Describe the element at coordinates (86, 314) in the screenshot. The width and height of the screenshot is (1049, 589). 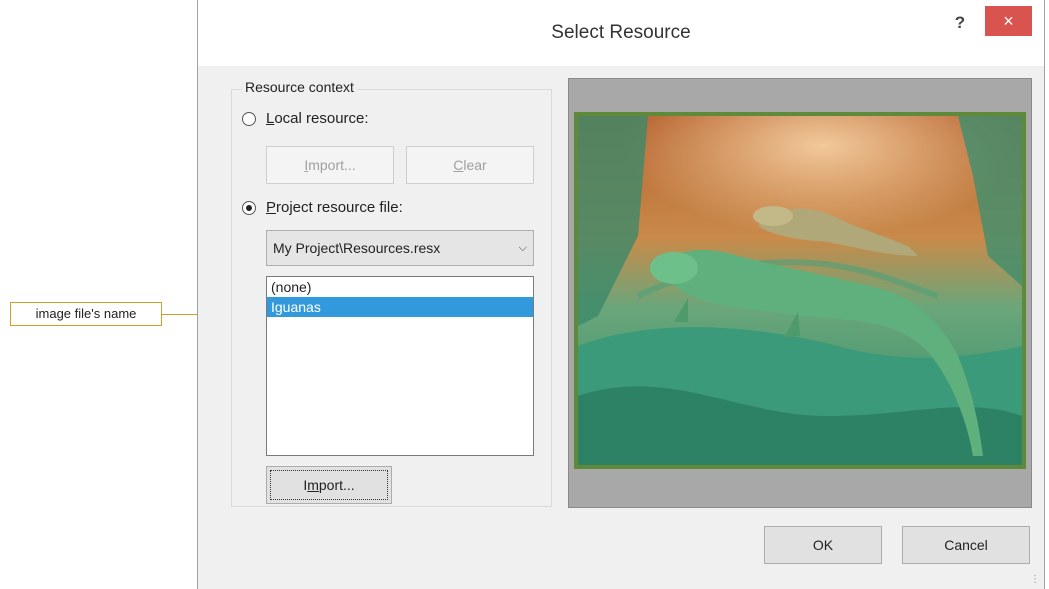
I see `callout-label: image file's name` at that location.